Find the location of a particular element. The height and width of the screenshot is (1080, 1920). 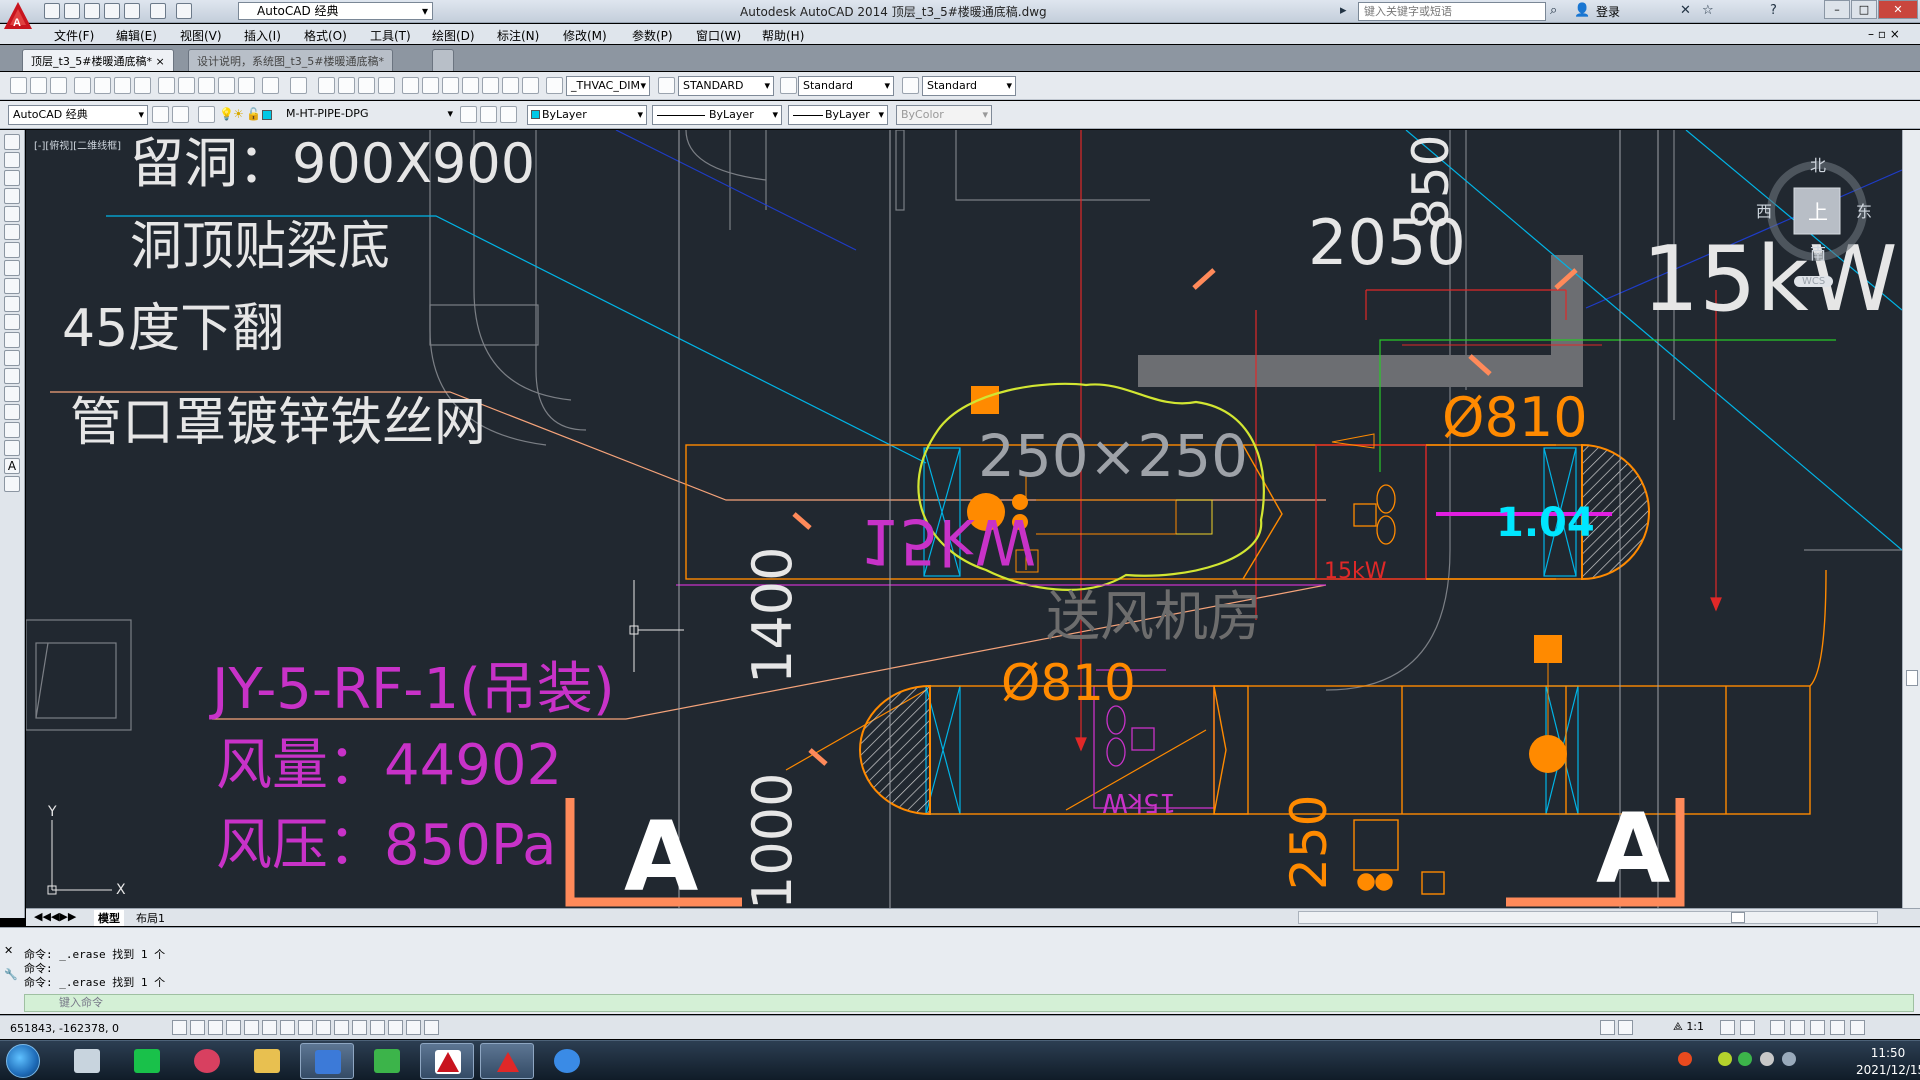

hatch-icon is located at coordinates (12, 394).